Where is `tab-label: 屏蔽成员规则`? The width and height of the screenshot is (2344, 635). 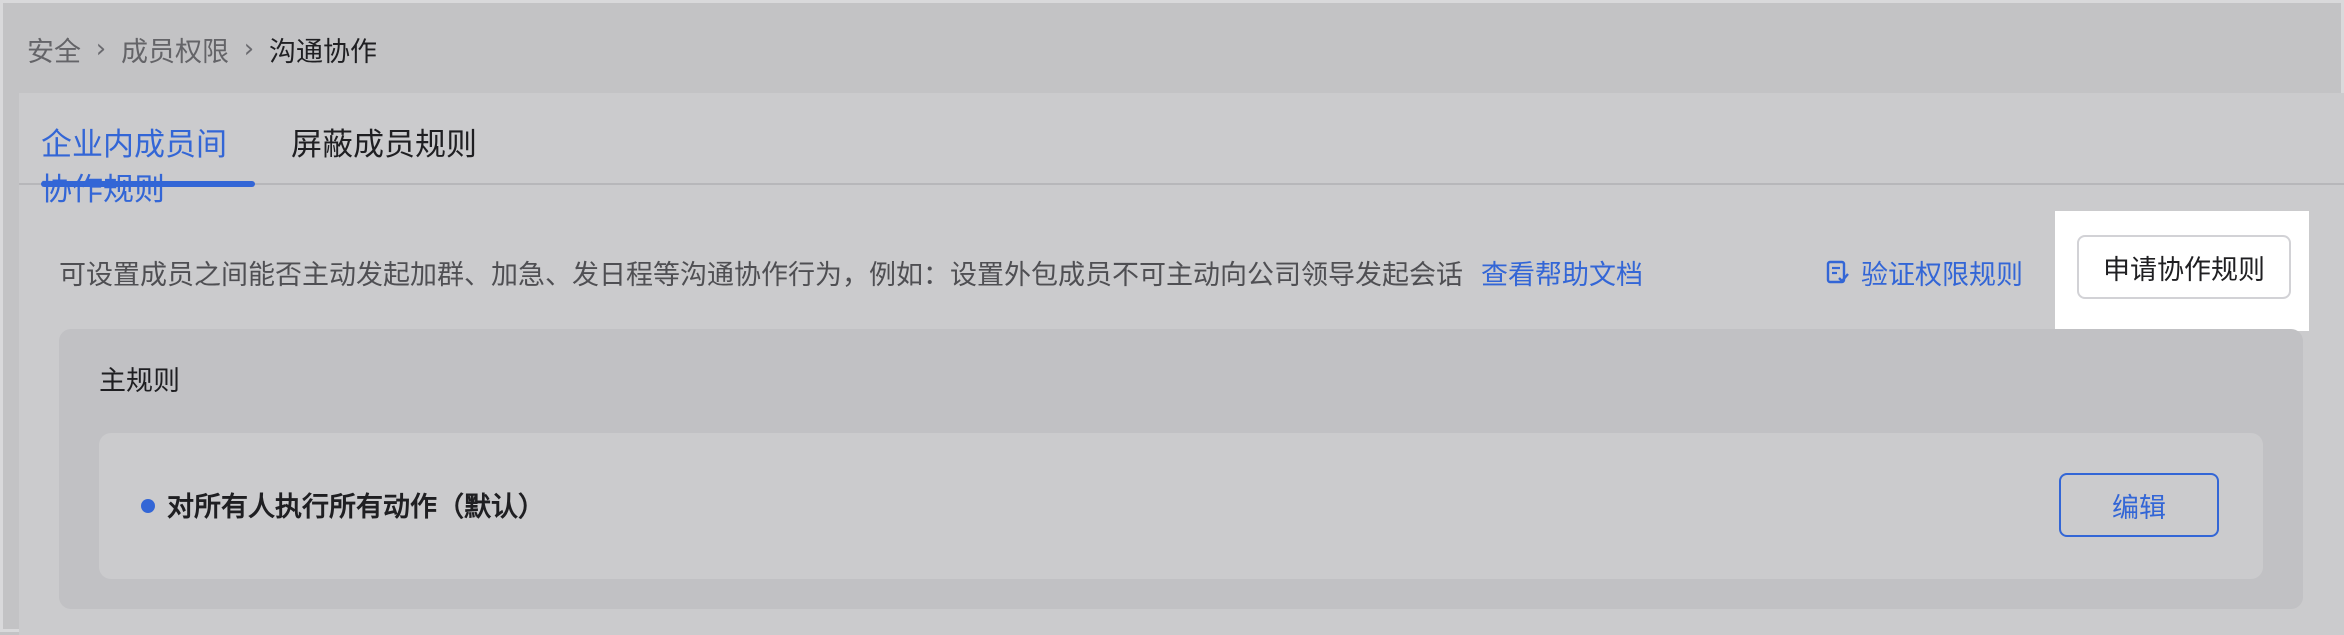 tab-label: 屏蔽成员规则 is located at coordinates (384, 145).